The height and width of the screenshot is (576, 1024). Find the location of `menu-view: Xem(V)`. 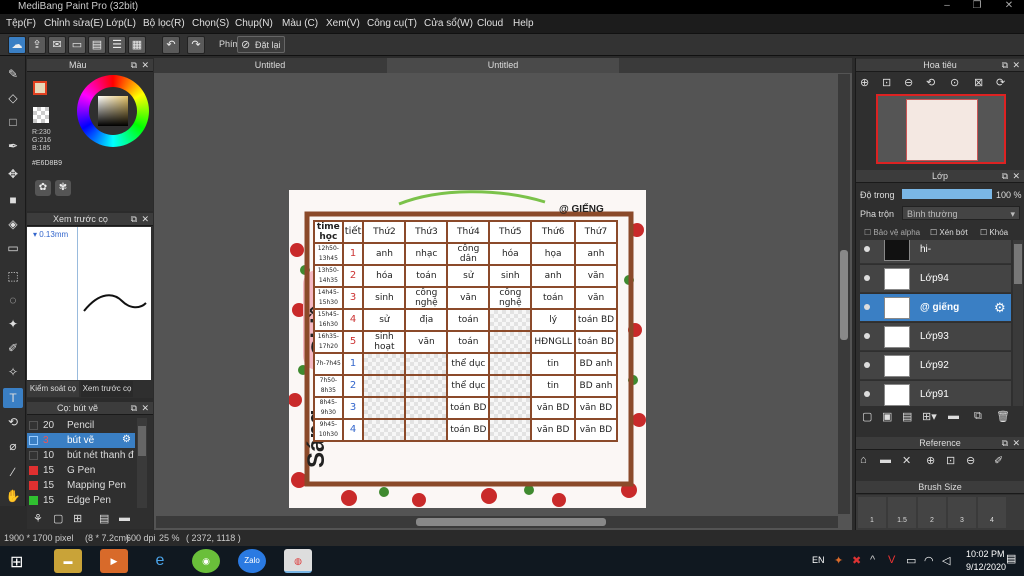

menu-view: Xem(V) is located at coordinates (343, 23).